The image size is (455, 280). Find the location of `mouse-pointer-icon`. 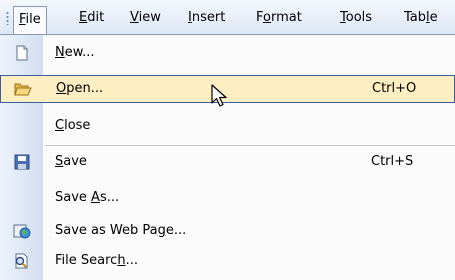

mouse-pointer-icon is located at coordinates (219, 95).